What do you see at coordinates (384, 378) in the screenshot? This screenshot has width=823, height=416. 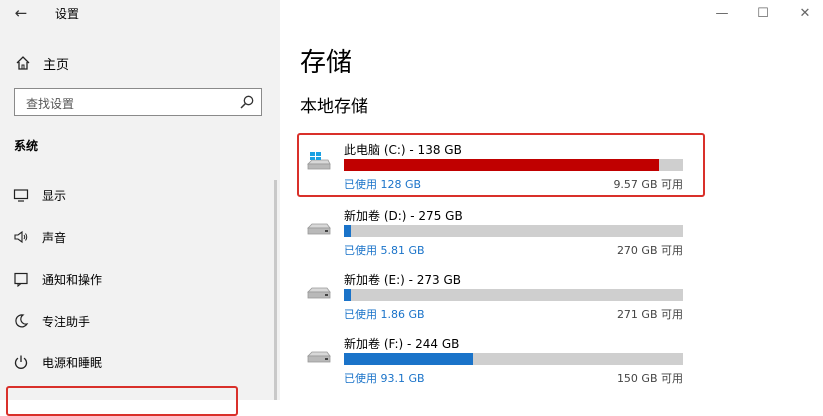 I see `used-space: 已使用 93.1 GB` at bounding box center [384, 378].